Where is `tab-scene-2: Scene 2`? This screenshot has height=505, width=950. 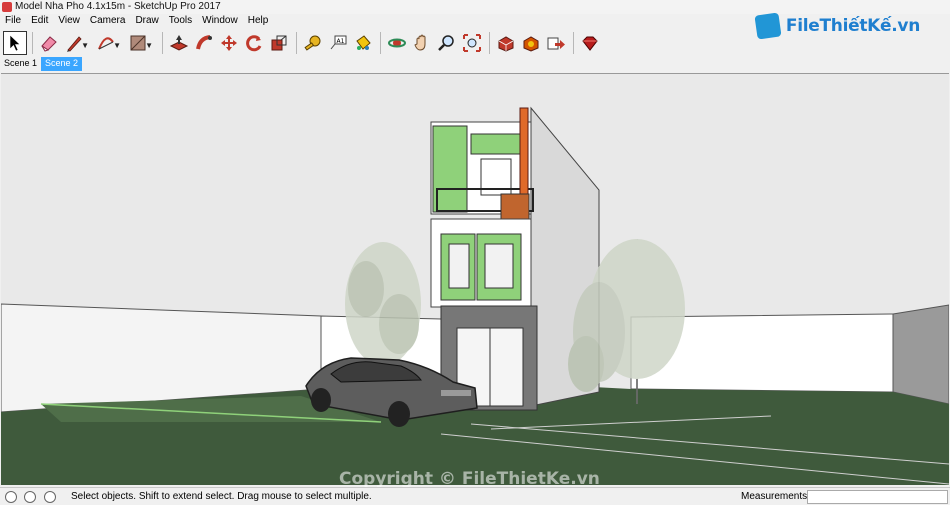 tab-scene-2: Scene 2 is located at coordinates (62, 64).